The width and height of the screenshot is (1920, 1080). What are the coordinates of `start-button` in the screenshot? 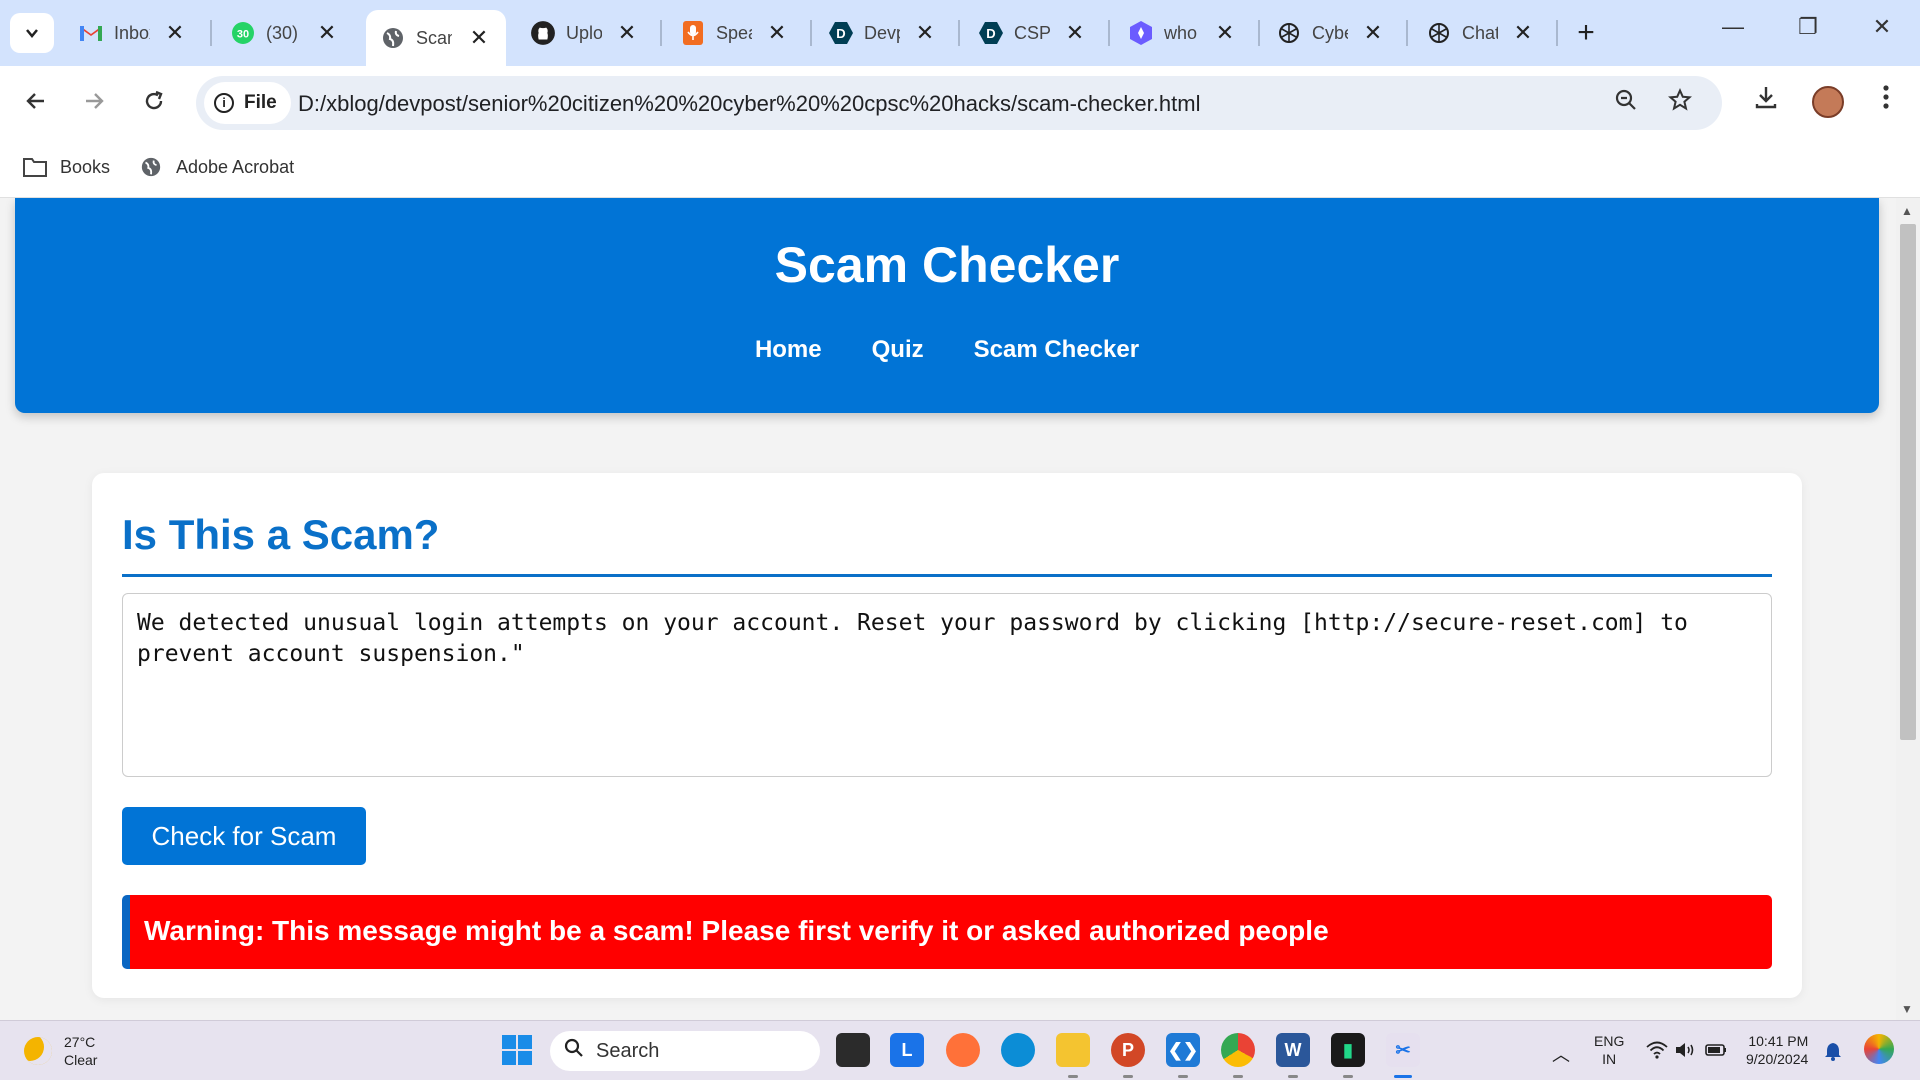 It's located at (517, 1050).